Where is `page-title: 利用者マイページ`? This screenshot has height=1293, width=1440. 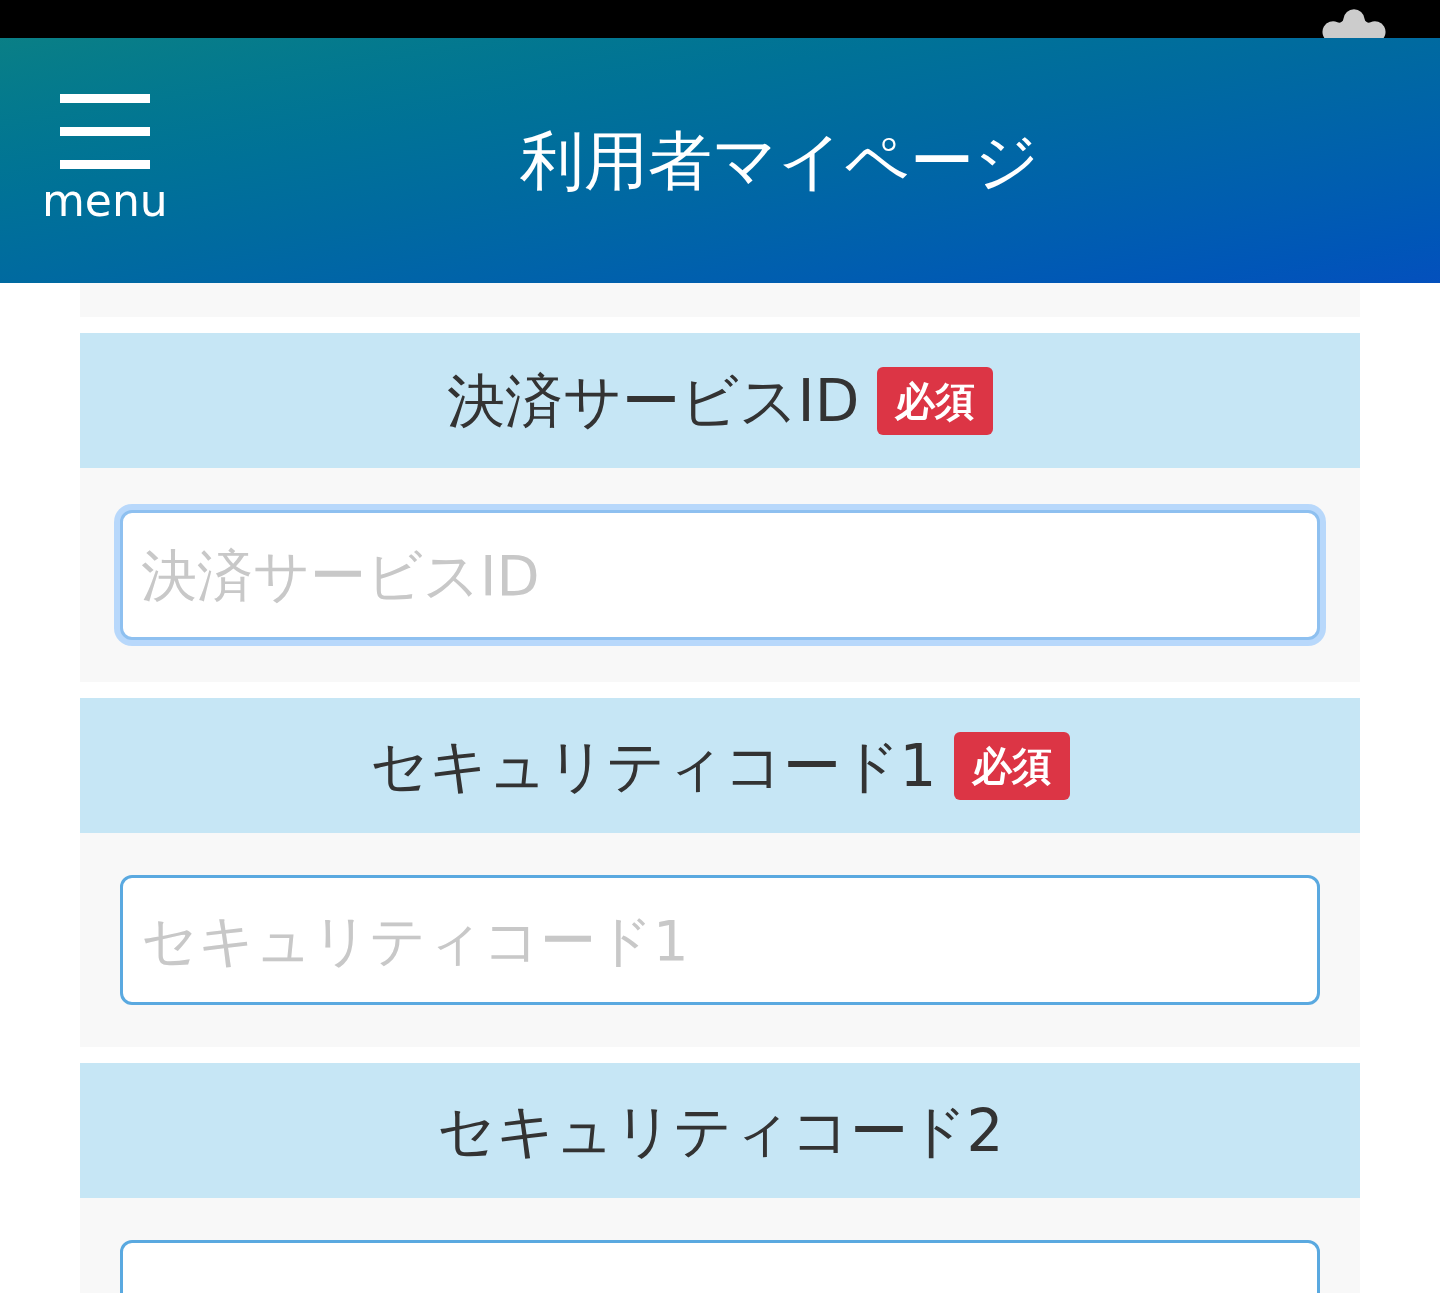
page-title: 利用者マイページ is located at coordinates (779, 160).